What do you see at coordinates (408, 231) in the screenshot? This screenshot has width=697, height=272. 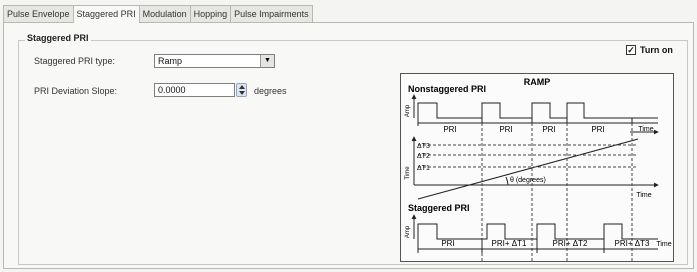 I see `amp-label-bottom: Amp` at bounding box center [408, 231].